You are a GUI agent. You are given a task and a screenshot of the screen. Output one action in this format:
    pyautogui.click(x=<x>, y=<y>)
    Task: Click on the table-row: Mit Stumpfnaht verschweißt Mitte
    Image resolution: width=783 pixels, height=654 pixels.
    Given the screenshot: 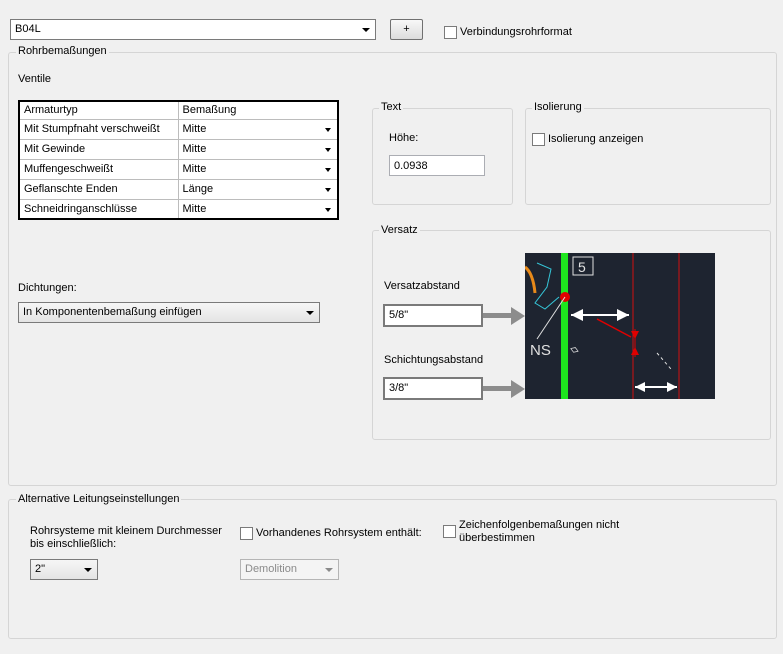 What is the action you would take?
    pyautogui.click(x=178, y=129)
    